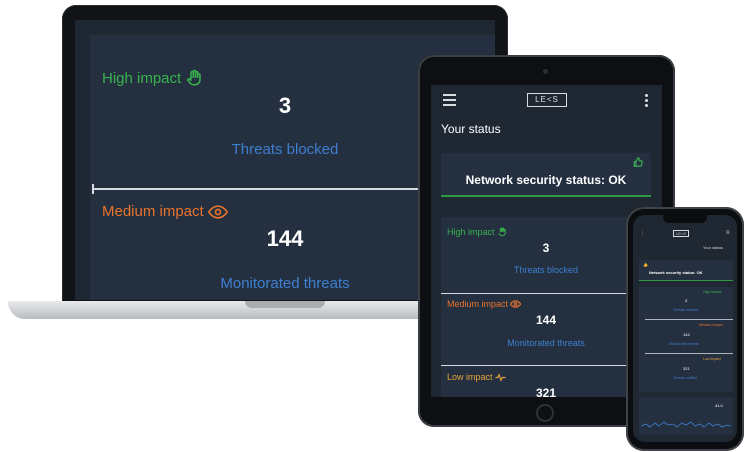 The height and width of the screenshot is (452, 745). Describe the element at coordinates (686, 424) in the screenshot. I see `traffic-sparkline` at that location.